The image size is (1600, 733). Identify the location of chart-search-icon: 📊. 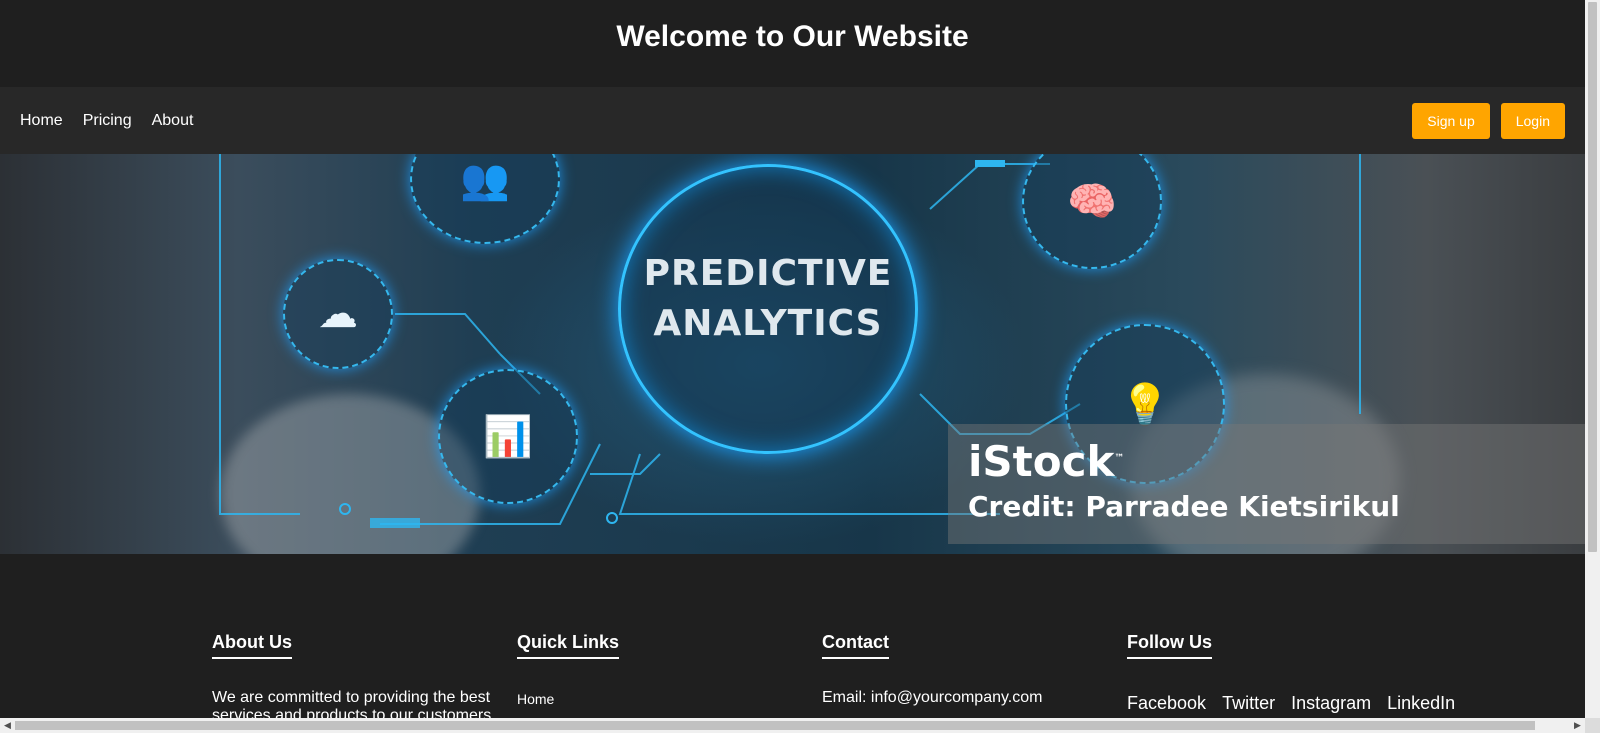
(508, 436).